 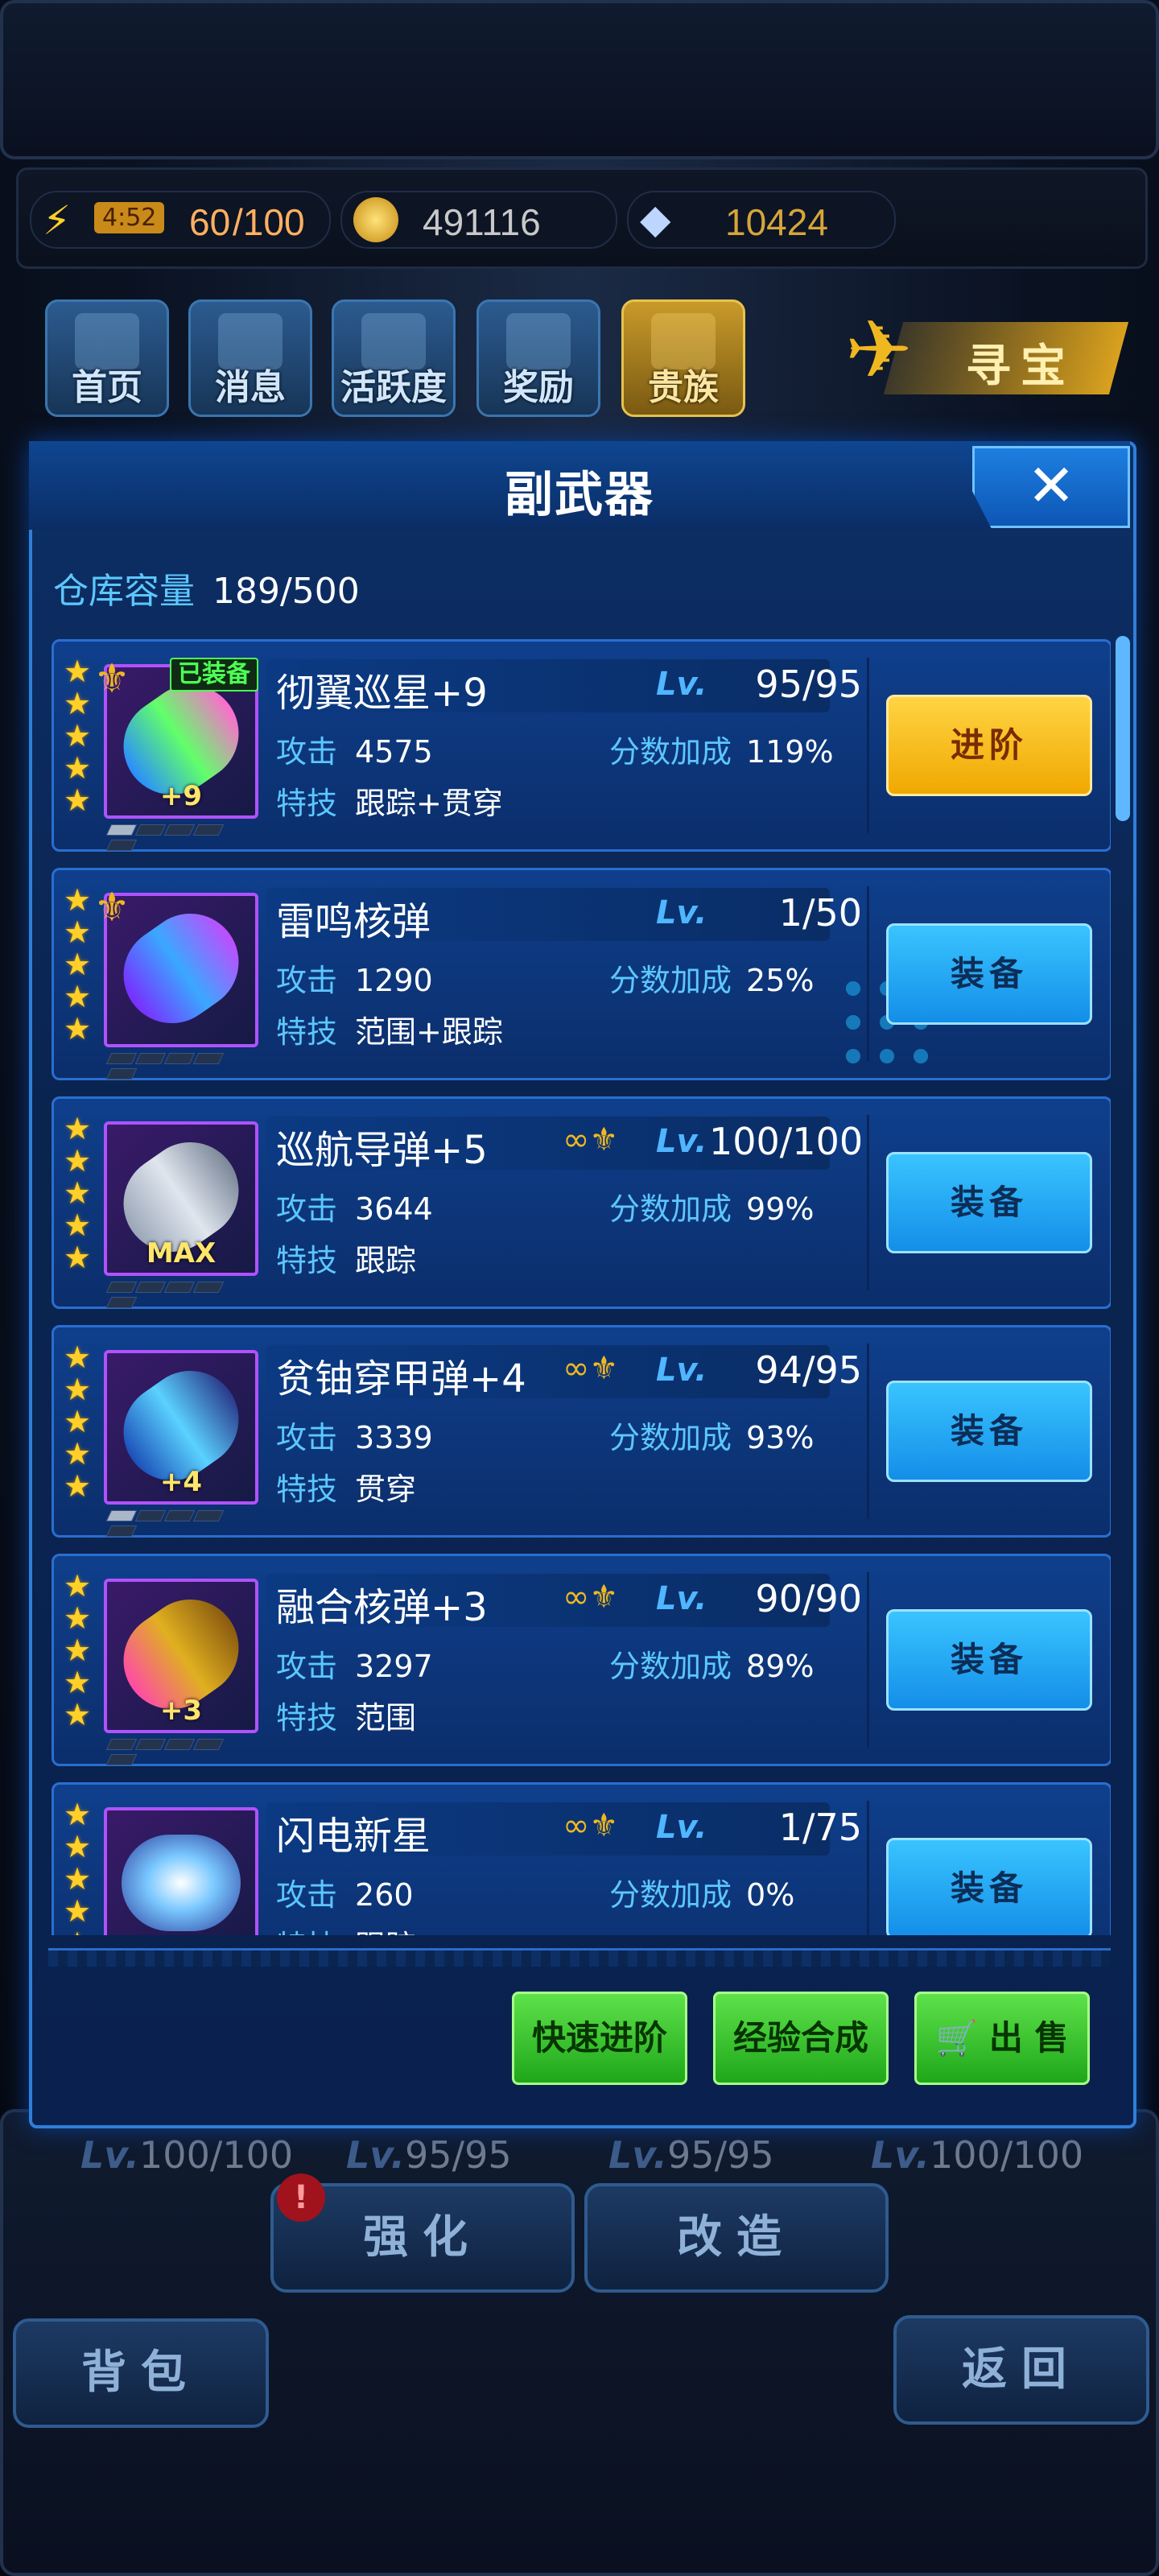 I want to click on skill-value: 范围+跟踪, so click(x=429, y=1032).